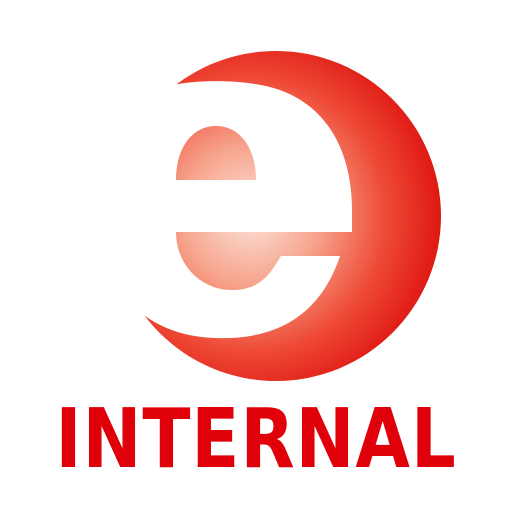 The width and height of the screenshot is (512, 512). What do you see at coordinates (256, 439) in the screenshot?
I see `wordmark-text: INTERNAL` at bounding box center [256, 439].